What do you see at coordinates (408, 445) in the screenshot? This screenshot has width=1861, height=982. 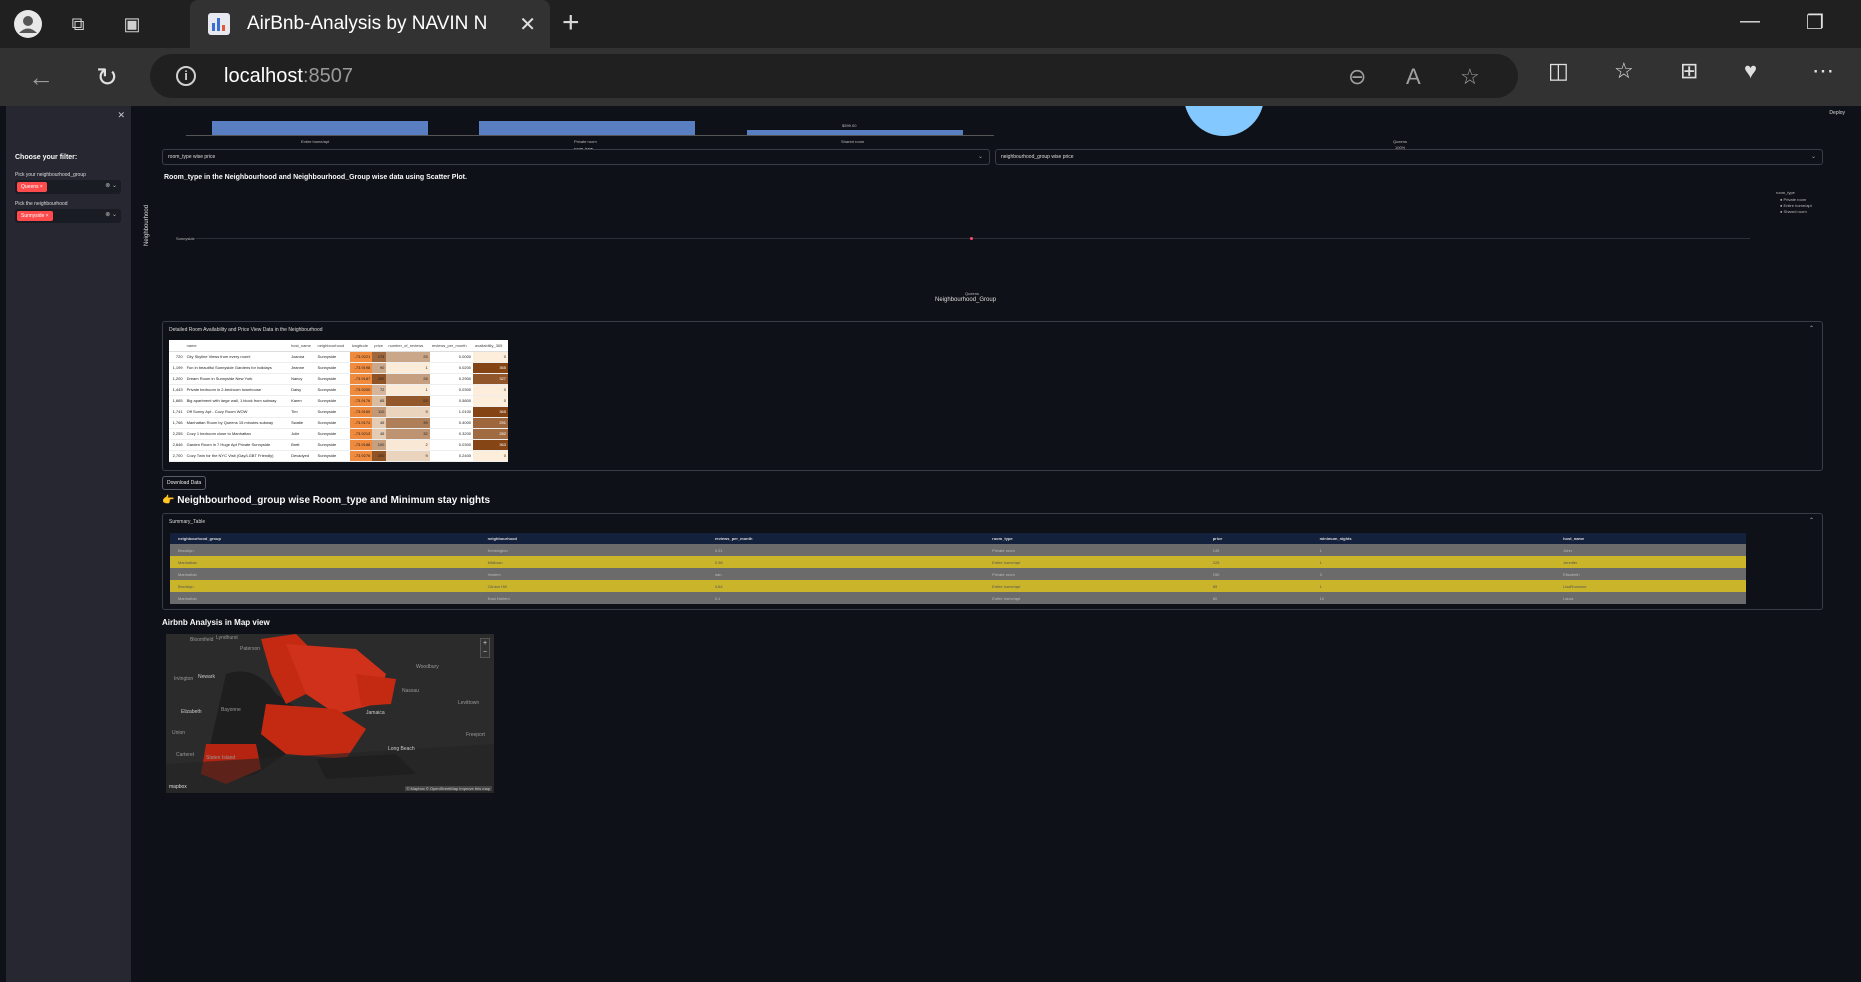 I see `table-cell: 2` at bounding box center [408, 445].